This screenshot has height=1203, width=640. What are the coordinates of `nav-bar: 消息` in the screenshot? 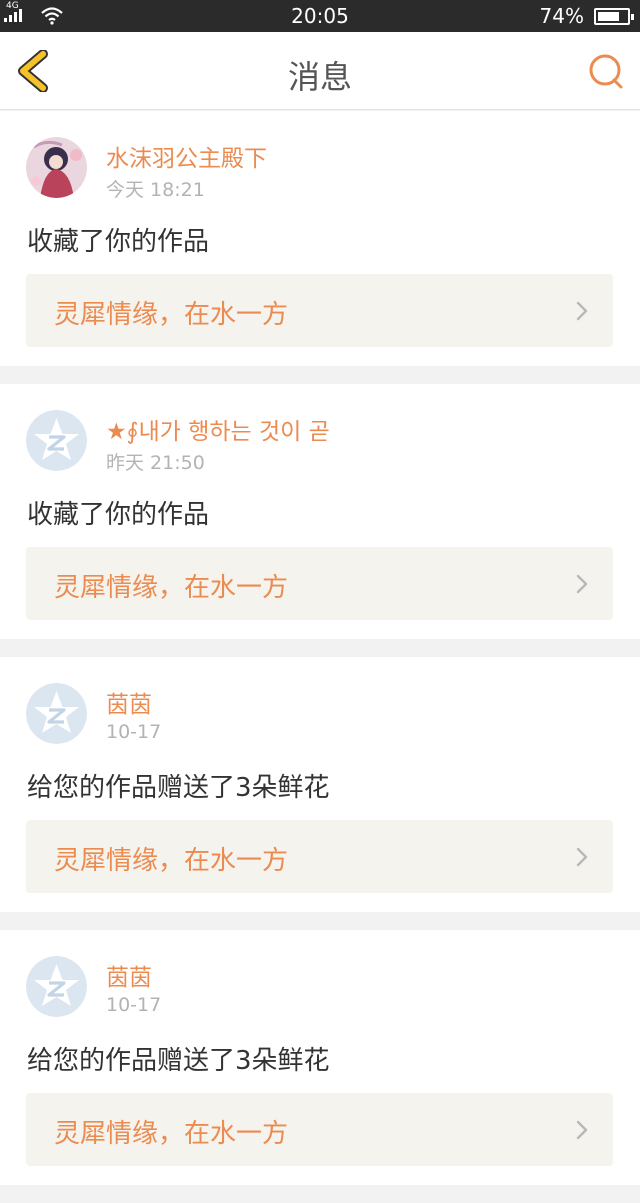 It's located at (320, 71).